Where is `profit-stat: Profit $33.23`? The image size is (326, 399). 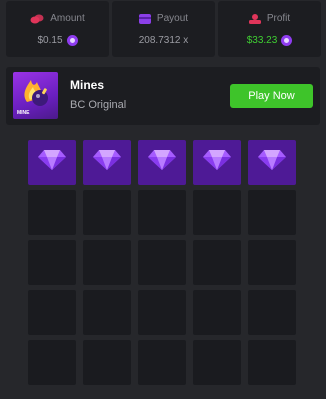 profit-stat: Profit $33.23 is located at coordinates (269, 29).